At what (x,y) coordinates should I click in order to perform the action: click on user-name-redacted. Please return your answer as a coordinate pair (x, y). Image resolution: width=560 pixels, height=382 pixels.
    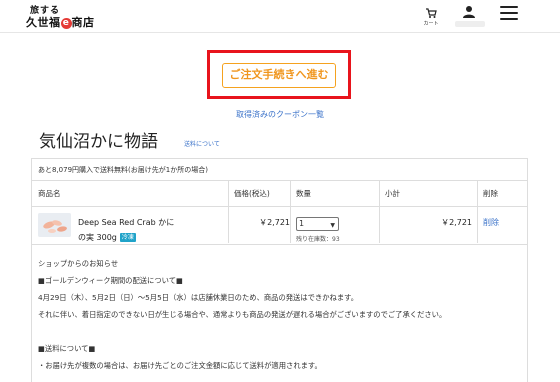
    Looking at the image, I should click on (470, 24).